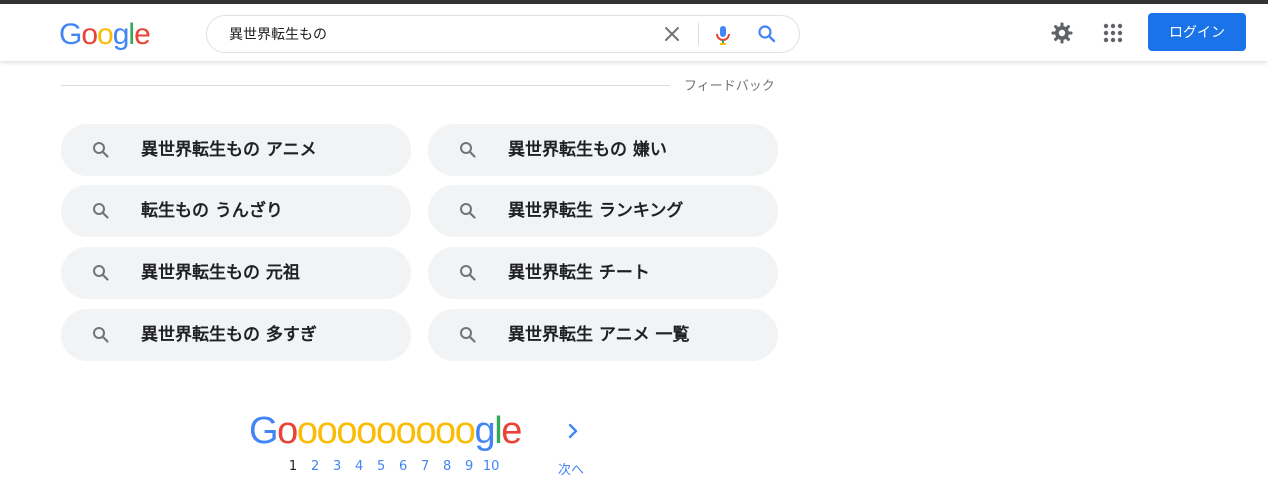 The width and height of the screenshot is (1268, 503). Describe the element at coordinates (220, 273) in the screenshot. I see `related-search-label: 異世界転生もの 元祖` at that location.